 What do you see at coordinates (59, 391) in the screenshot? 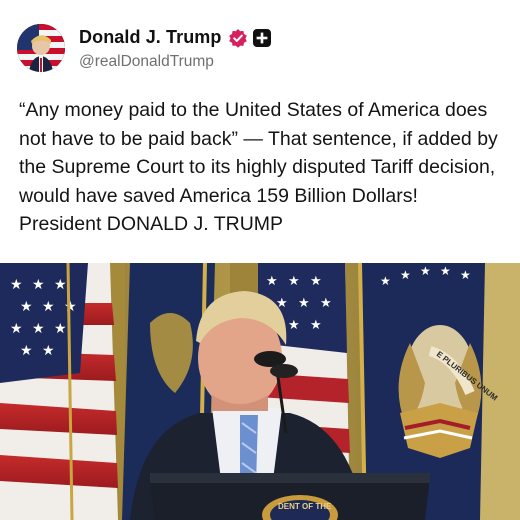
I see `us-flag-left: ★ ★ ★ ★ ★ ★ ★ ★ ★ ★ ★` at bounding box center [59, 391].